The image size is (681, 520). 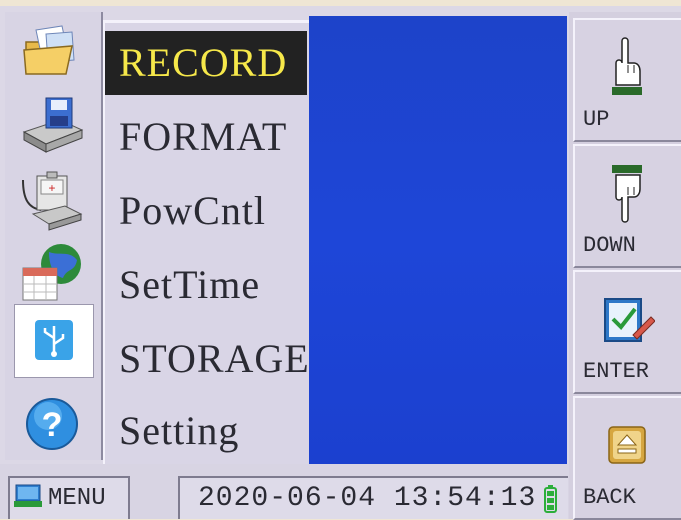 I want to click on back-button: BACK, so click(x=627, y=458).